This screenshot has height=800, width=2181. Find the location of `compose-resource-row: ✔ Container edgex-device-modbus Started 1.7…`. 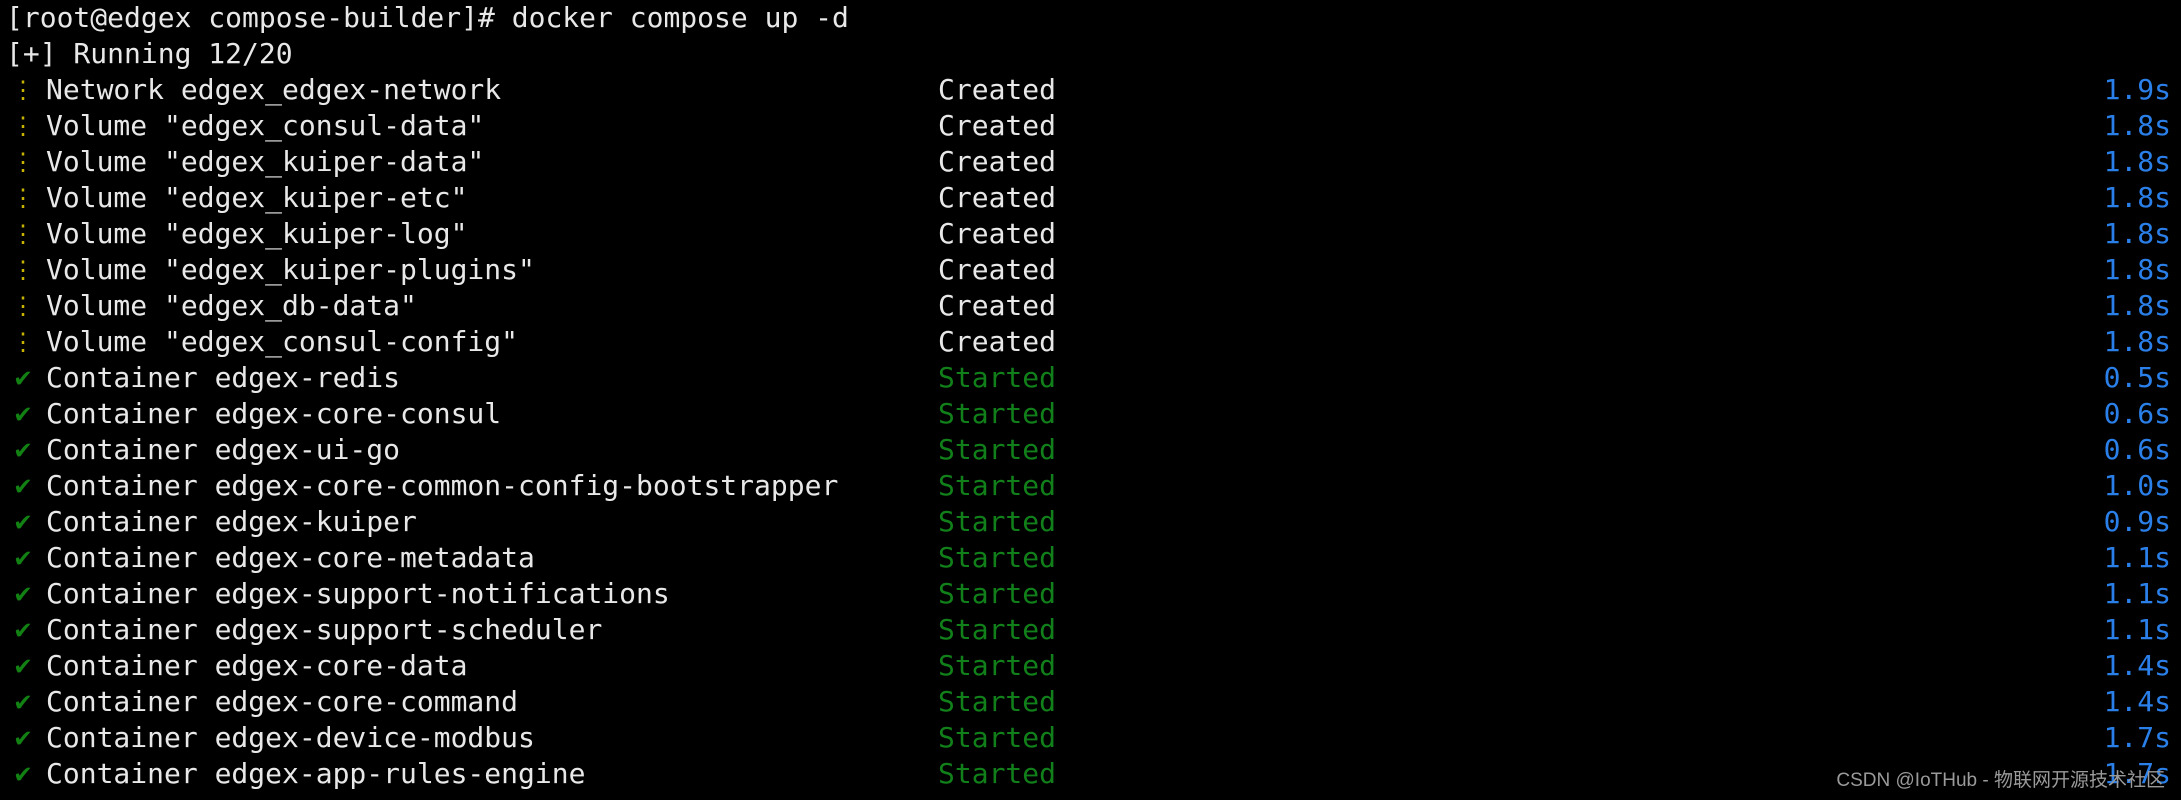

compose-resource-row: ✔ Container edgex-device-modbus Started 1.7… is located at coordinates (1090, 738).